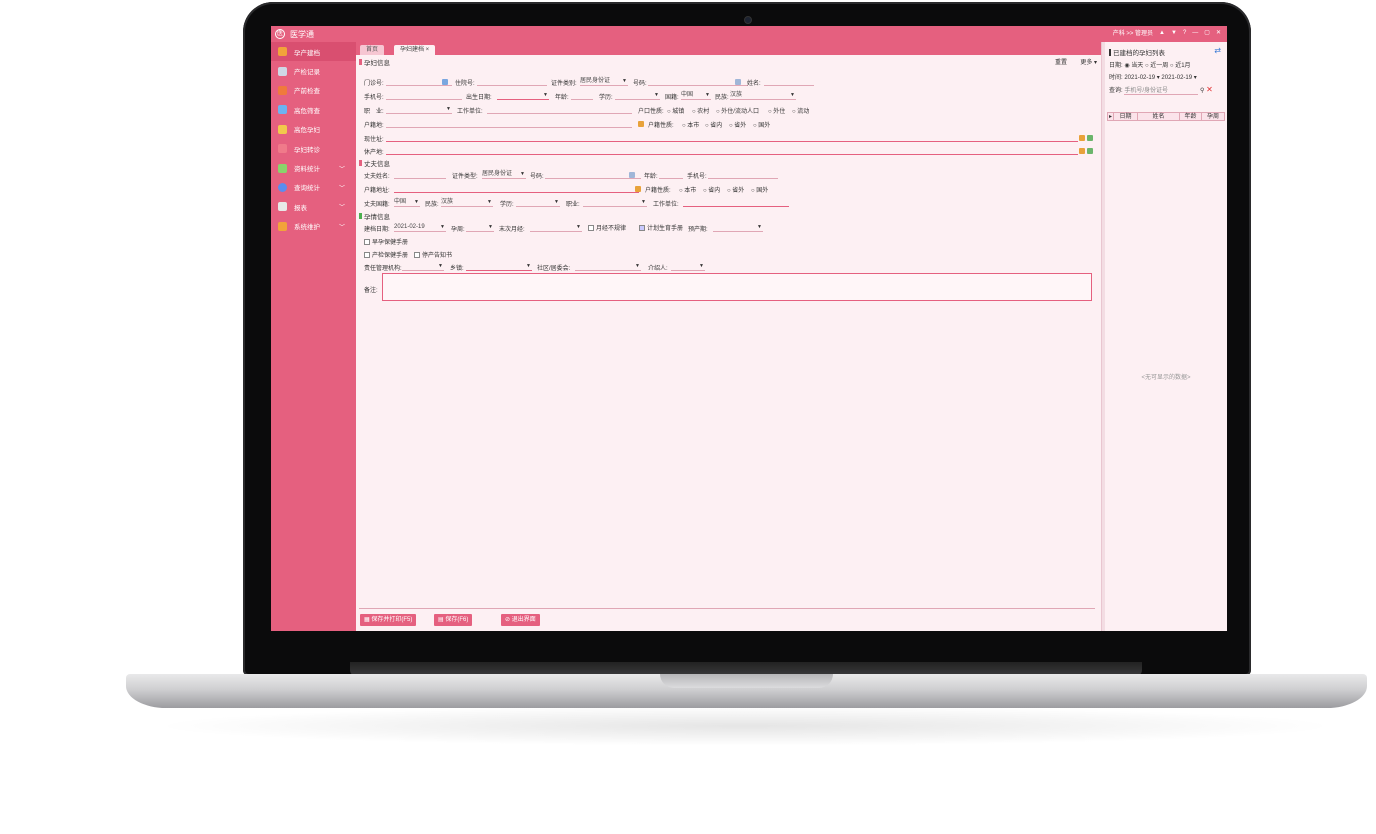 The width and height of the screenshot is (1376, 834). What do you see at coordinates (313, 148) in the screenshot?
I see `sidebar-item-referral: 孕妇转诊` at bounding box center [313, 148].